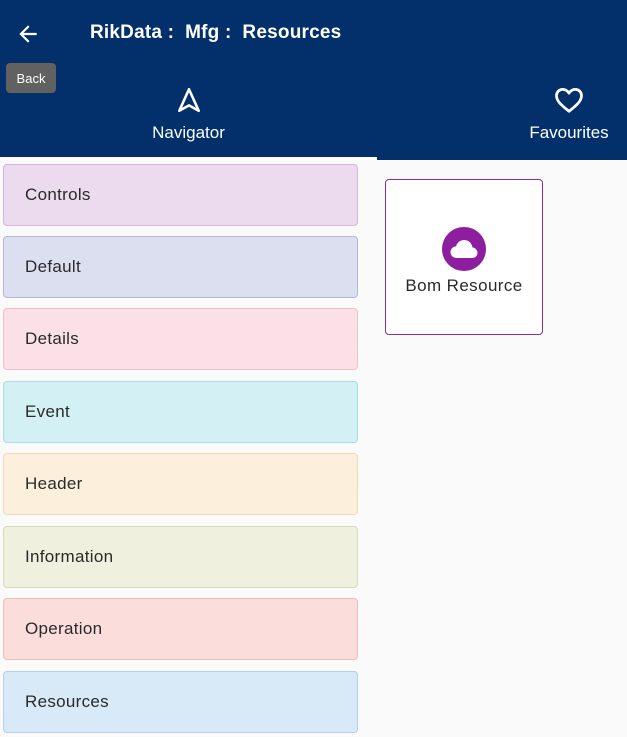 Image resolution: width=627 pixels, height=737 pixels. What do you see at coordinates (54, 483) in the screenshot?
I see `category-label: Header` at bounding box center [54, 483].